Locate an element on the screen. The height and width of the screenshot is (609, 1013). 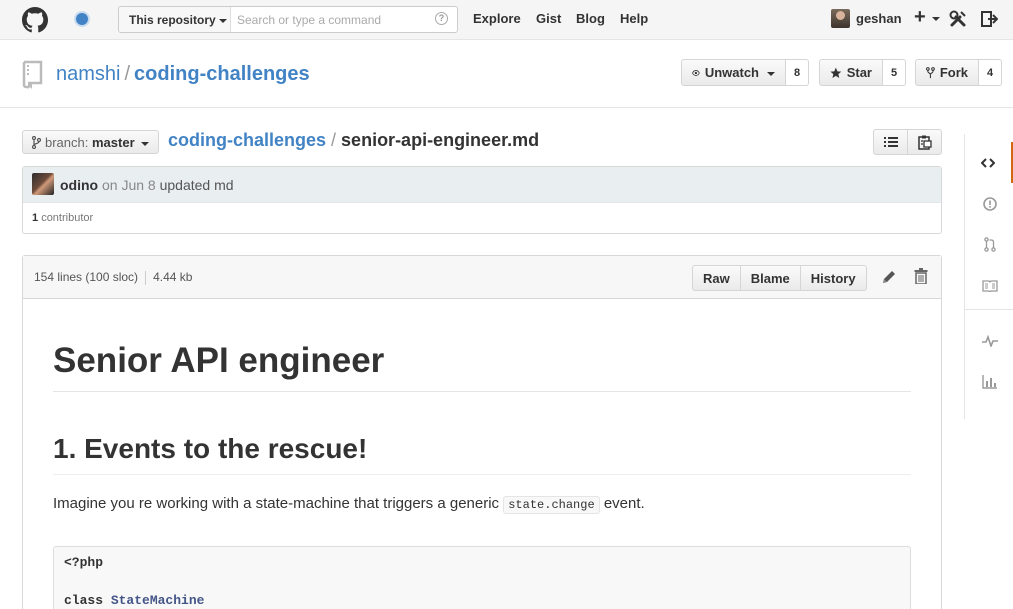
contributor-count: 1 is located at coordinates (35, 218).